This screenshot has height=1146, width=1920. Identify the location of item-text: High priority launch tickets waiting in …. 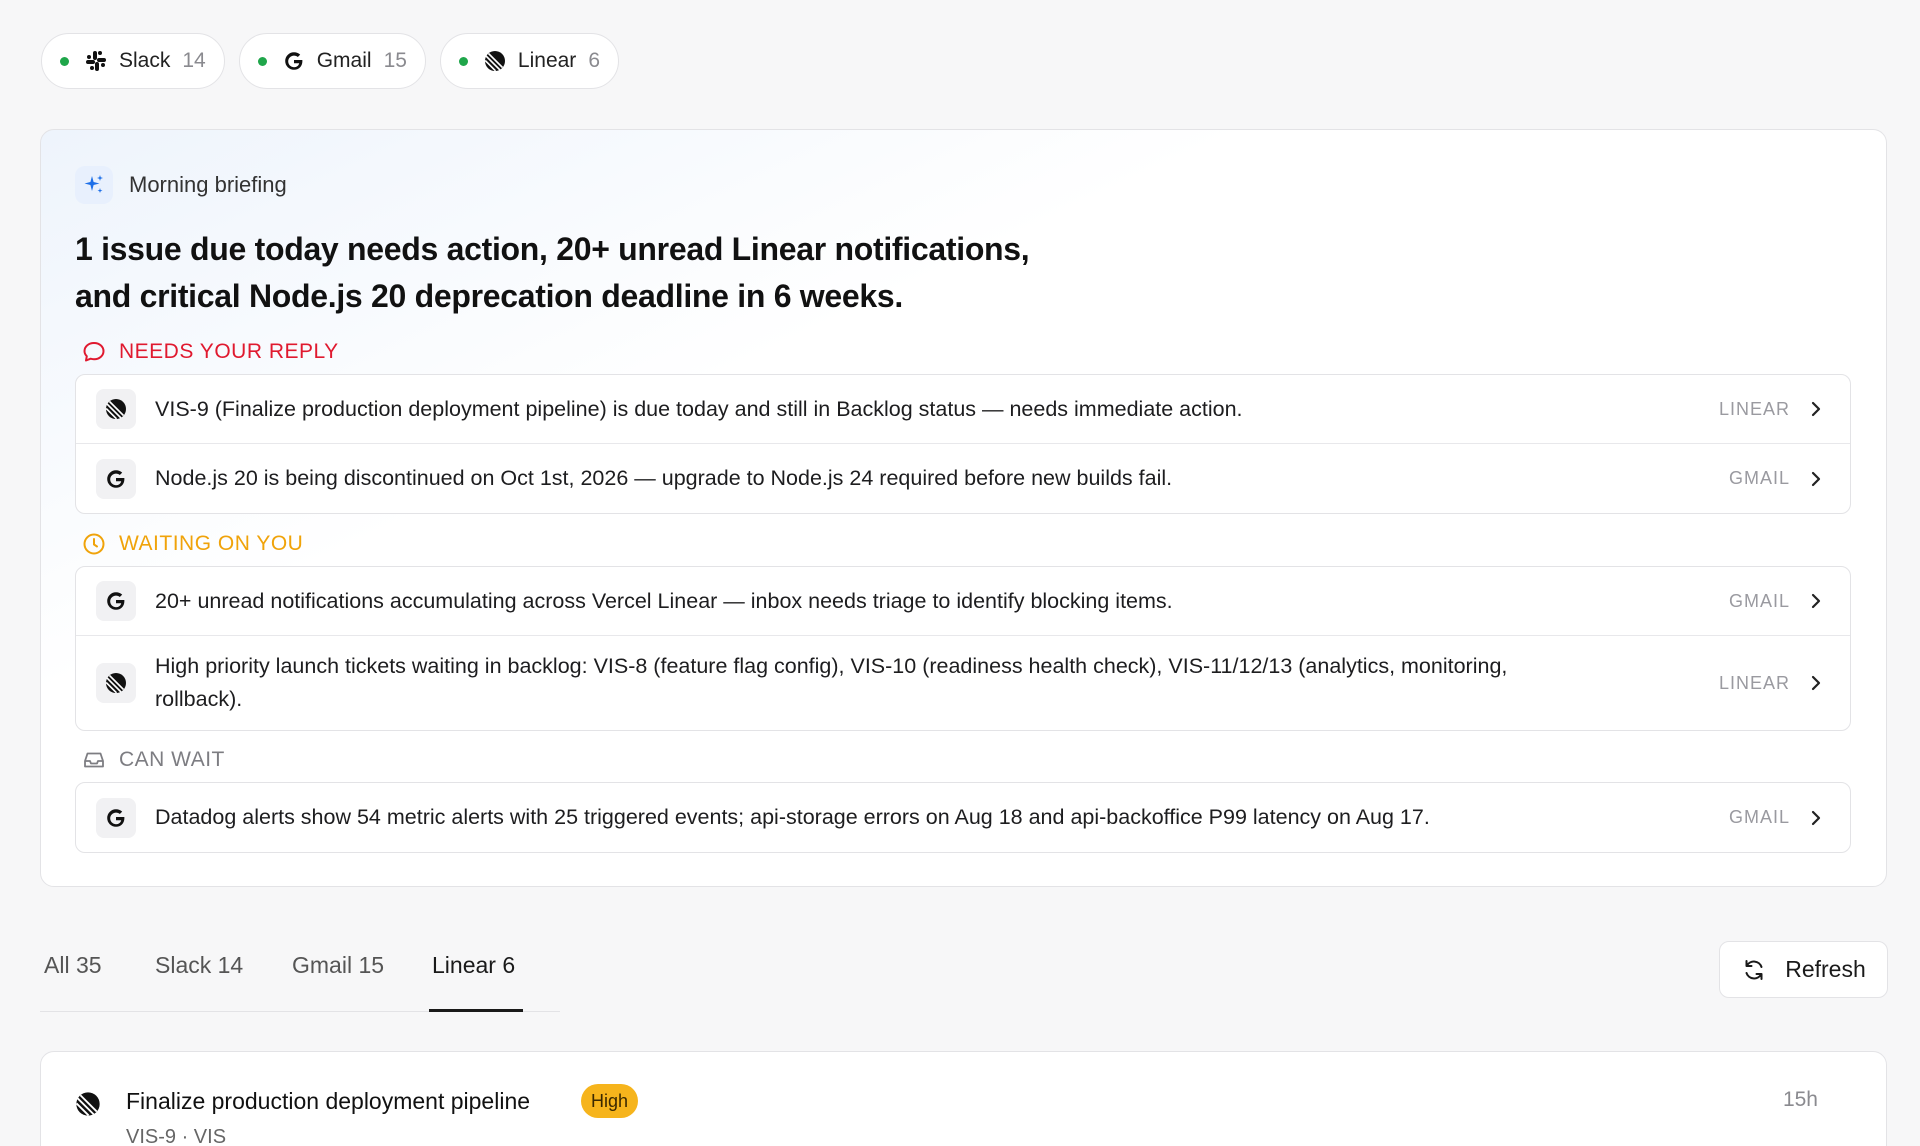
(831, 682).